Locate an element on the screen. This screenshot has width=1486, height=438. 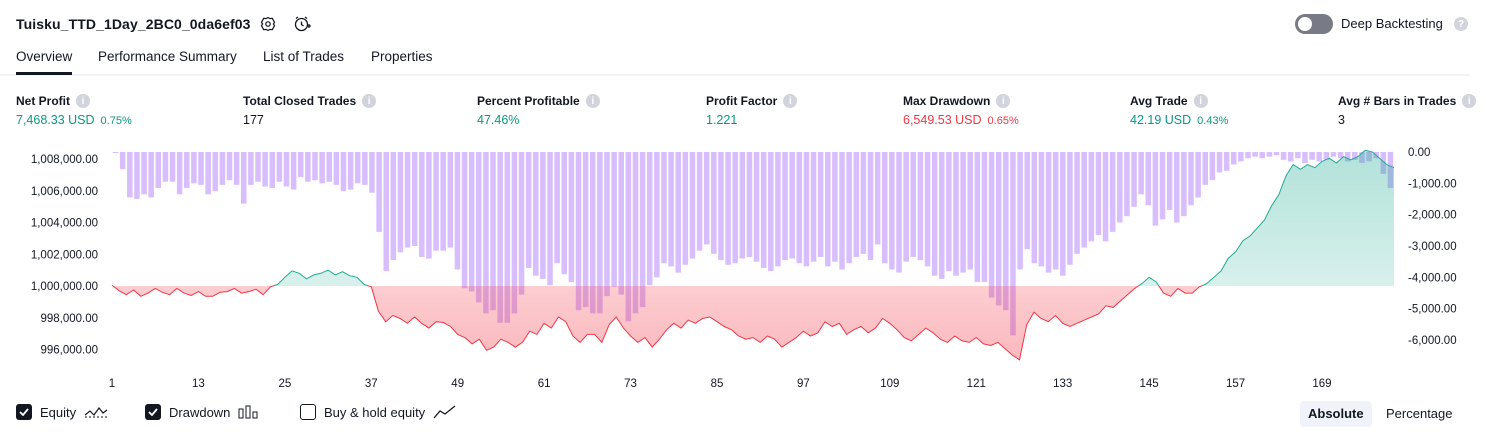
x-axis-tick-label: 157 is located at coordinates (1235, 384).